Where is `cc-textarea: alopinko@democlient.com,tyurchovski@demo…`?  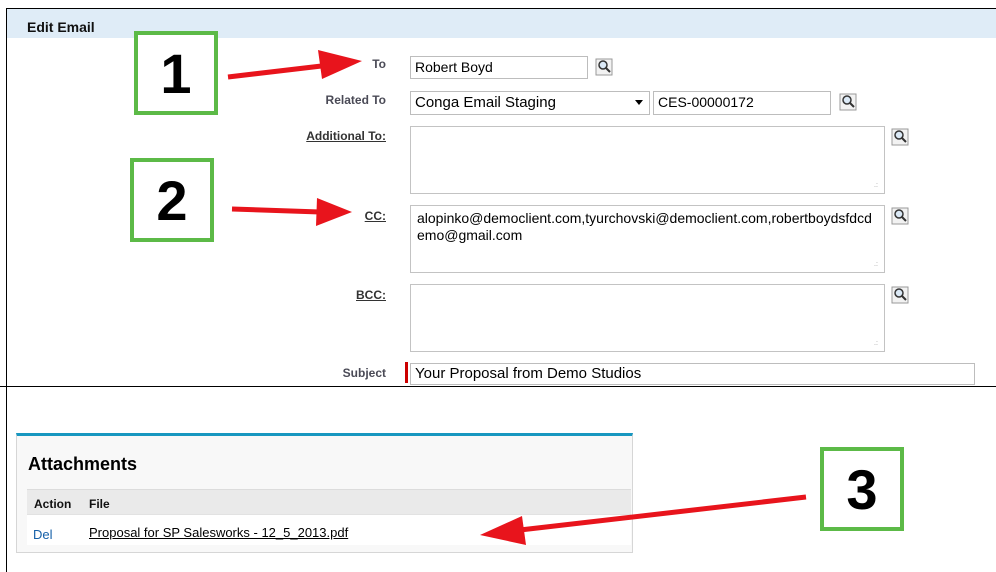 cc-textarea: alopinko@democlient.com,tyurchovski@demo… is located at coordinates (647, 239).